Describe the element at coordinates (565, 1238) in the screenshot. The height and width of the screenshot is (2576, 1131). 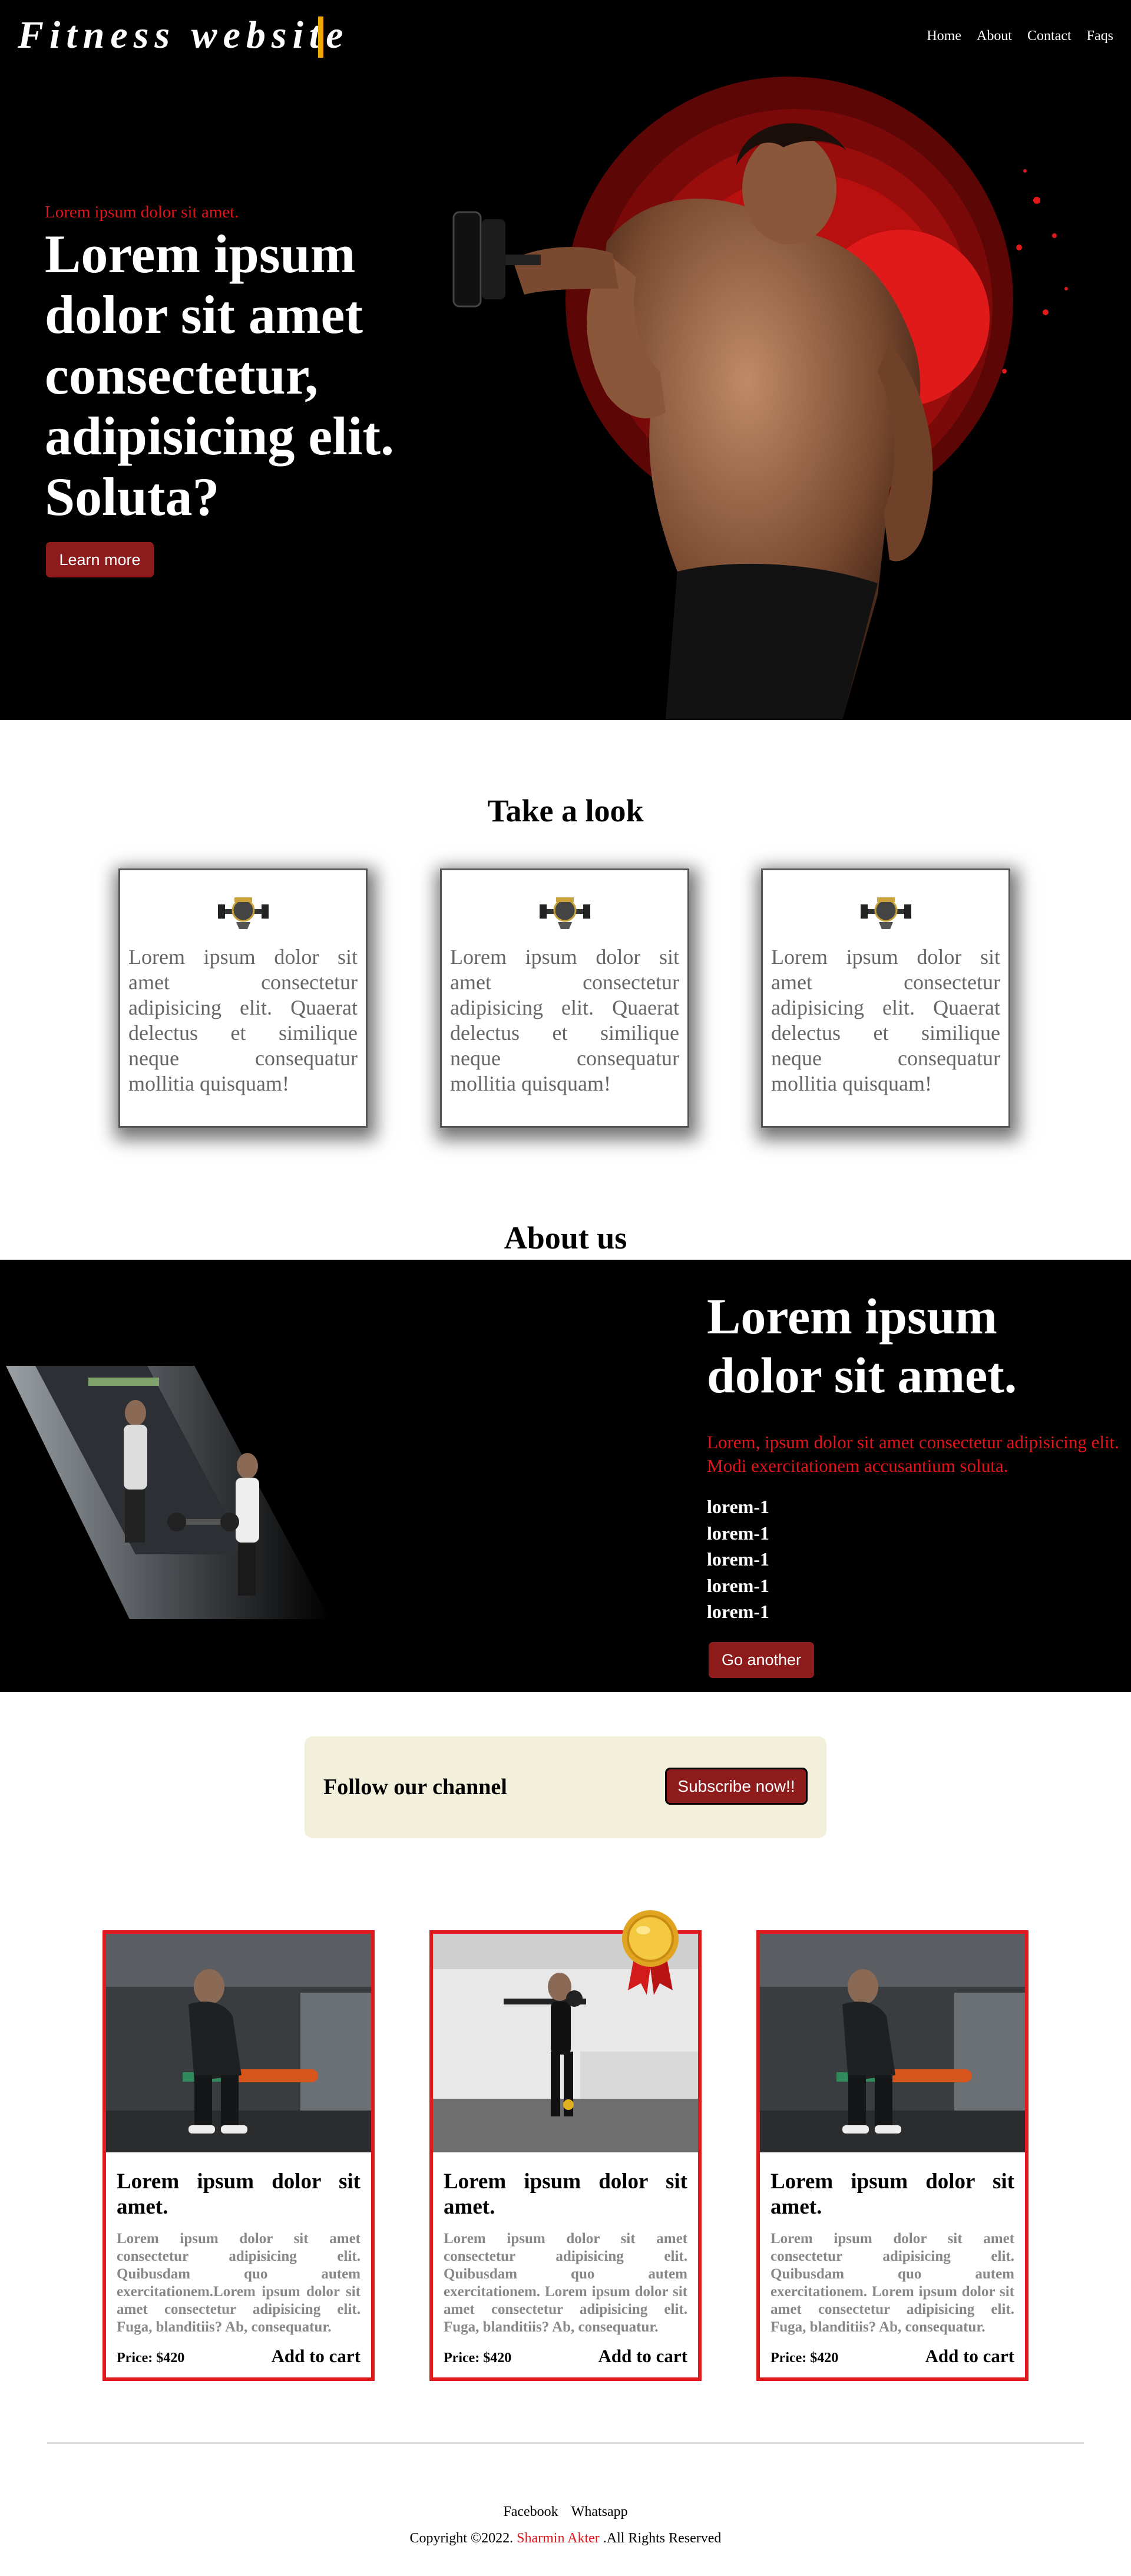
I see `about-us-title: About us` at that location.